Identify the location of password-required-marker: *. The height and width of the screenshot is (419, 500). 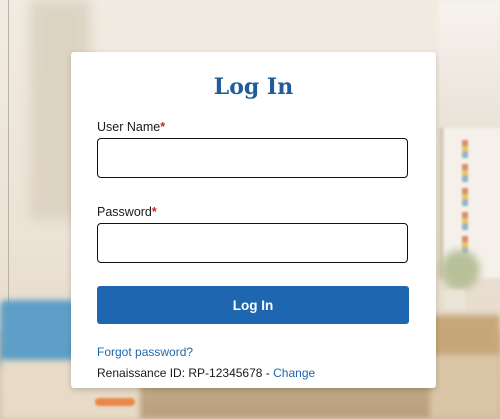
(154, 212).